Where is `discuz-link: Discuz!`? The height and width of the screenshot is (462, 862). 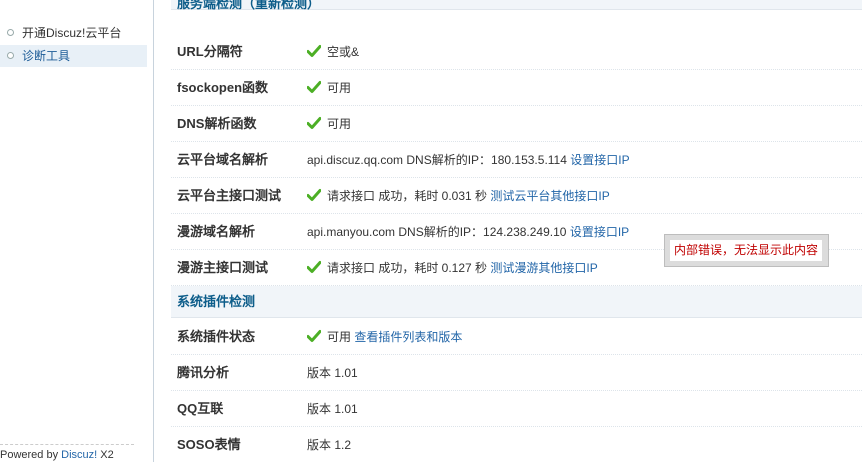 discuz-link: Discuz! is located at coordinates (79, 455).